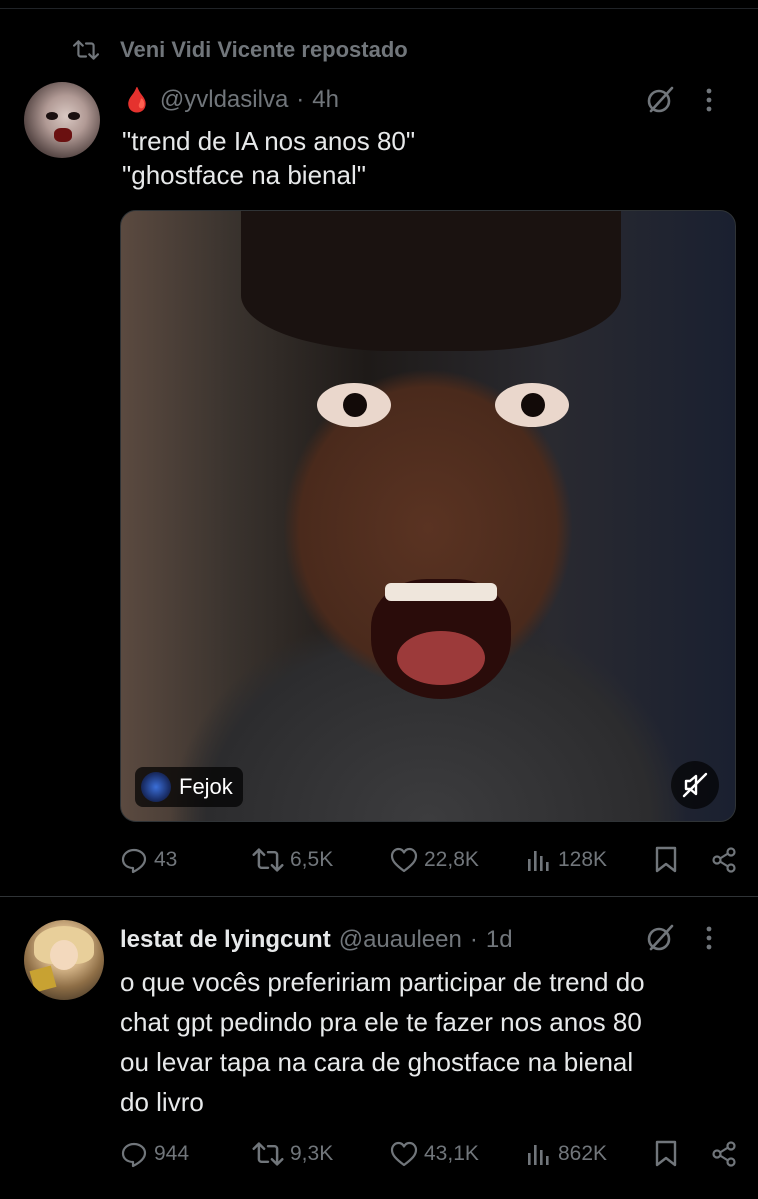  Describe the element at coordinates (441, 658) in the screenshot. I see `video-figure-tongue` at that location.